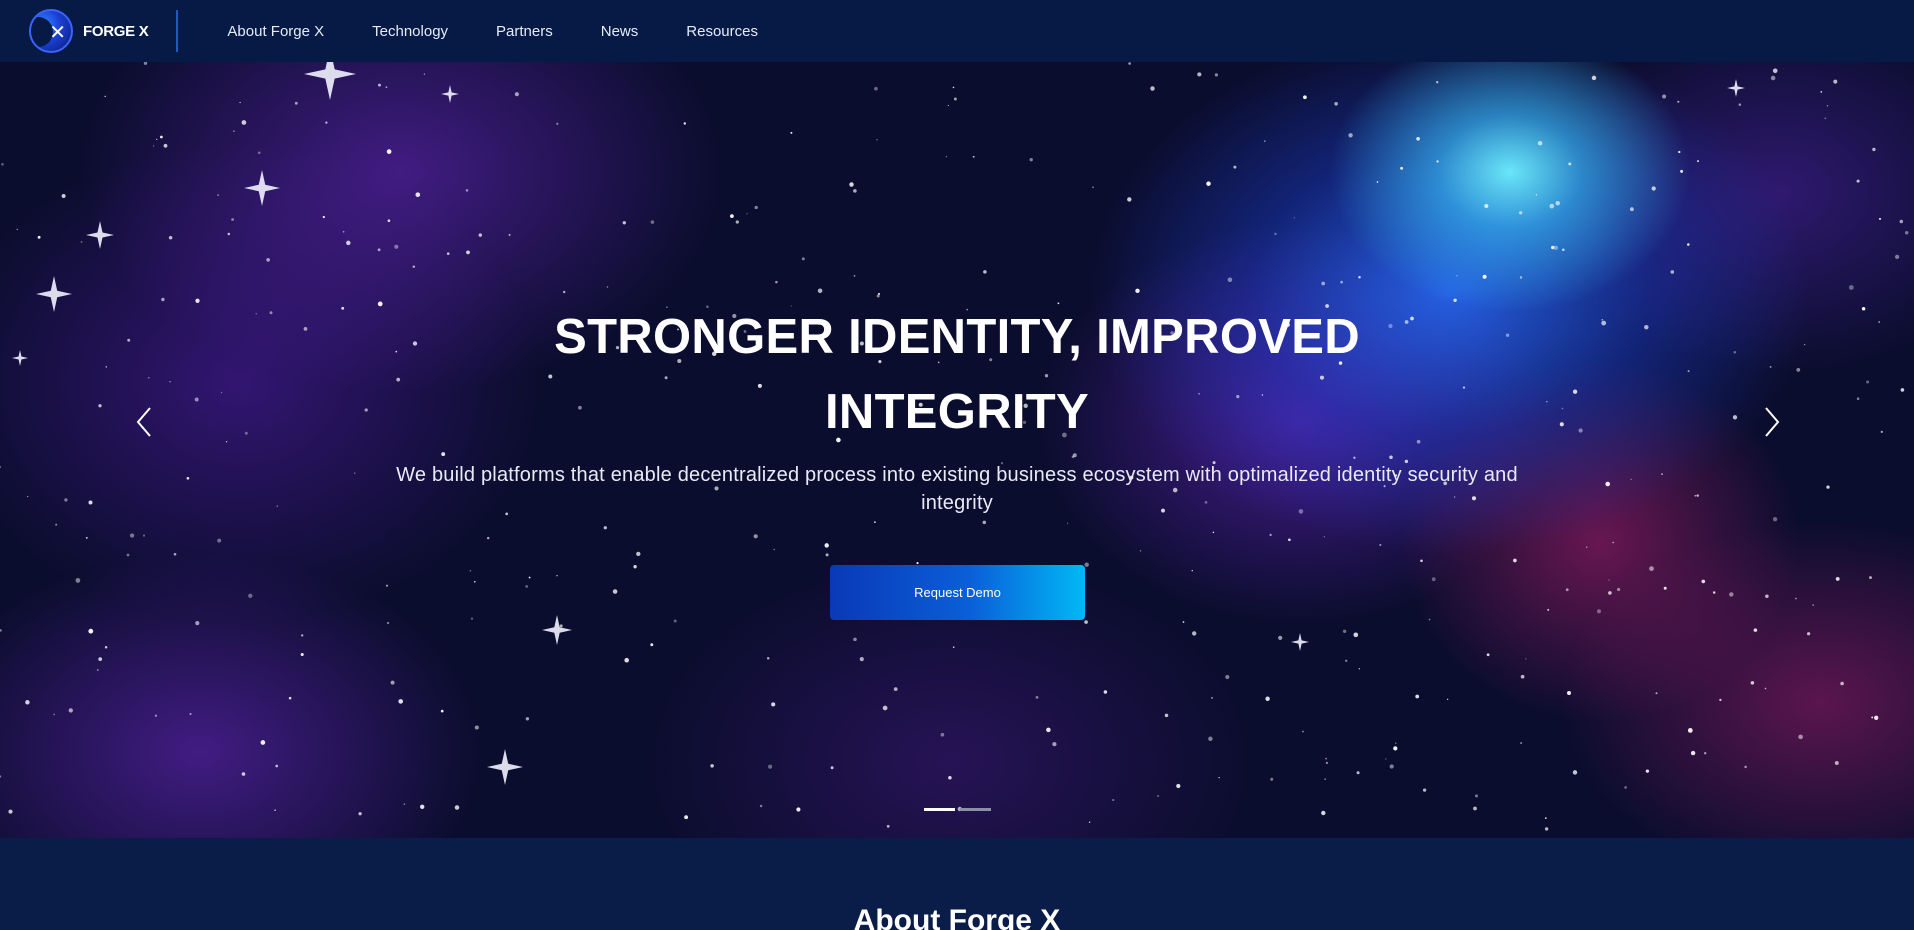  I want to click on carousel-indicators, so click(960, 809).